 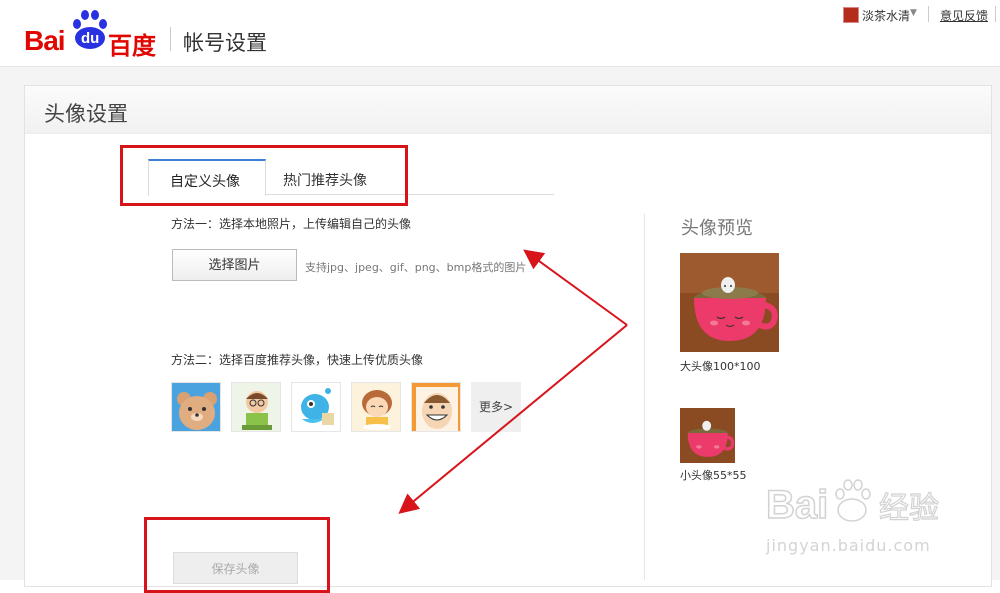 I want to click on smiling-man-avatar, so click(x=436, y=407).